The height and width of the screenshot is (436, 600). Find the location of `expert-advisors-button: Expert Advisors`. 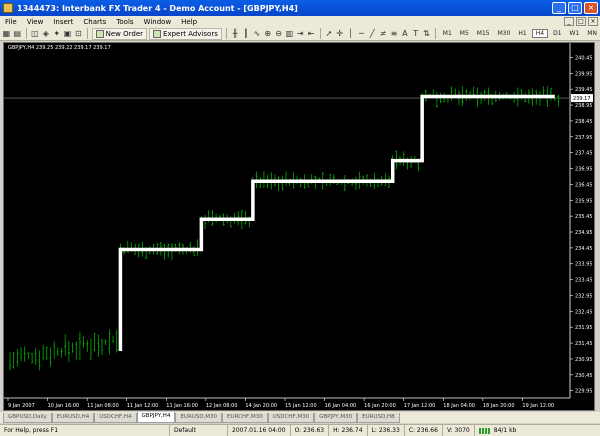

expert-advisors-button: Expert Advisors is located at coordinates (185, 33).